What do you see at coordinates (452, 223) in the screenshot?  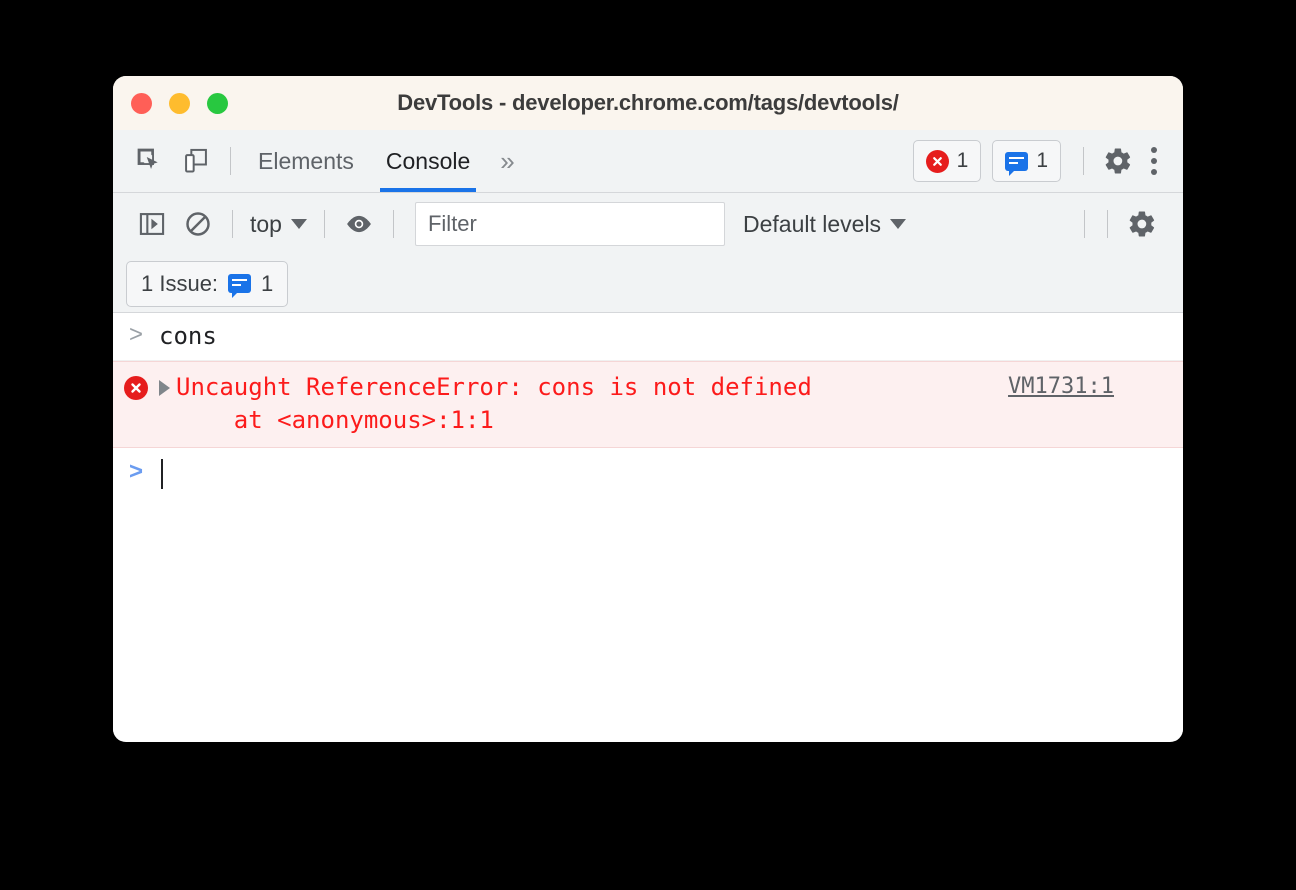 I see `console-filter-placeholder: Filter` at bounding box center [452, 223].